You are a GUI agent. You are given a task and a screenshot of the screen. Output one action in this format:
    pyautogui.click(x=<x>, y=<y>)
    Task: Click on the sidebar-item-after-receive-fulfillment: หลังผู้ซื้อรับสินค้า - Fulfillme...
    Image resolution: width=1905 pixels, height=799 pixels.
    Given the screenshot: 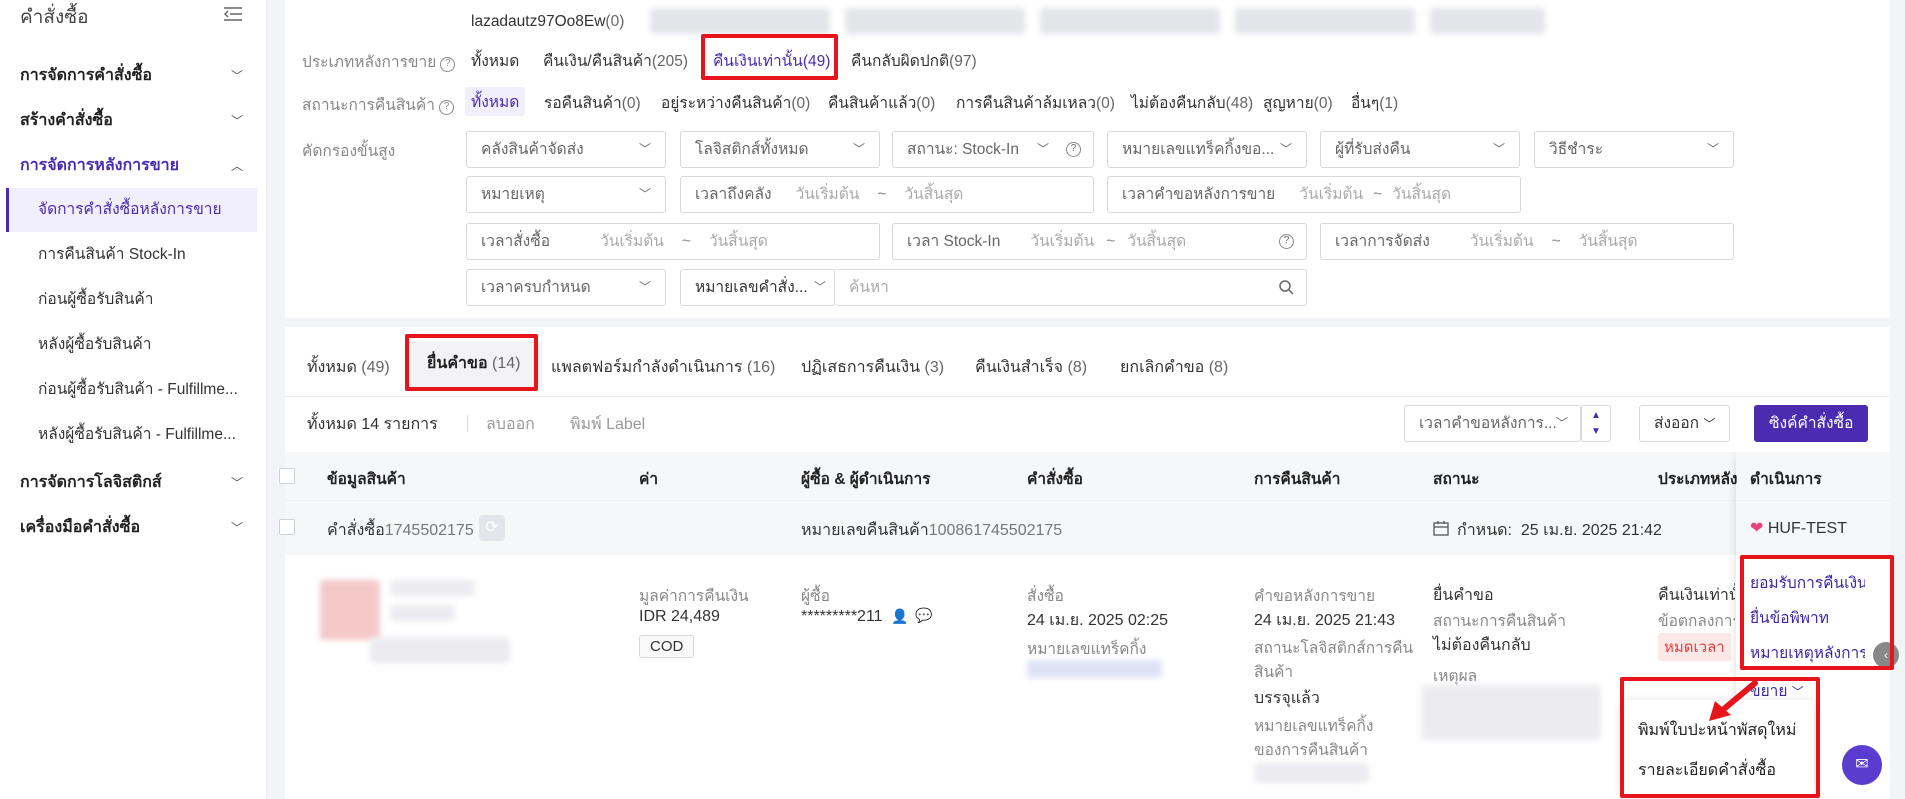 What is the action you would take?
    pyautogui.click(x=131, y=435)
    